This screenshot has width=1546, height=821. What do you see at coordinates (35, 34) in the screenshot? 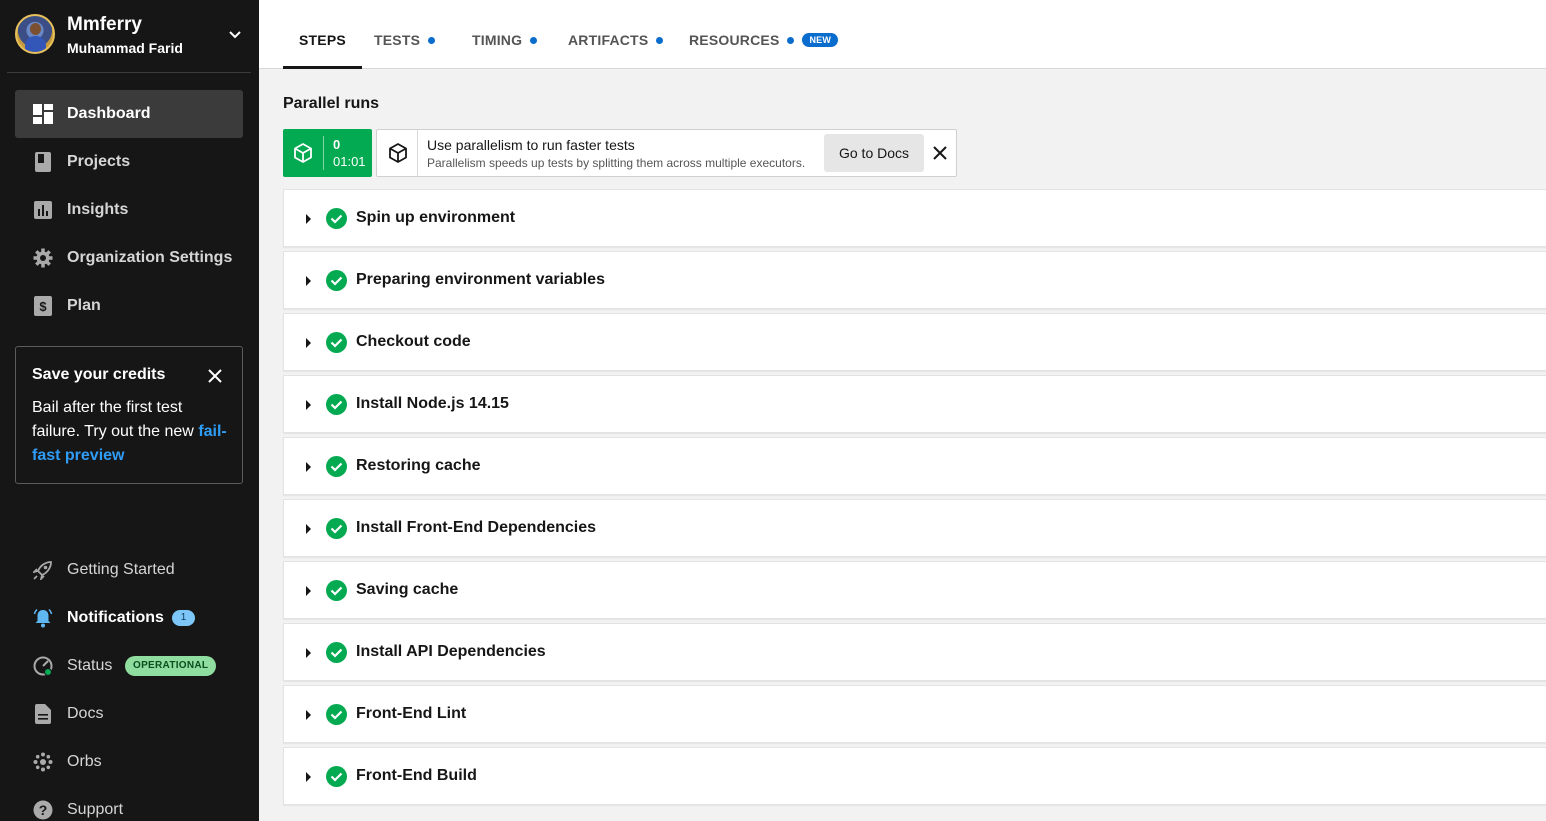
I see `avatar` at bounding box center [35, 34].